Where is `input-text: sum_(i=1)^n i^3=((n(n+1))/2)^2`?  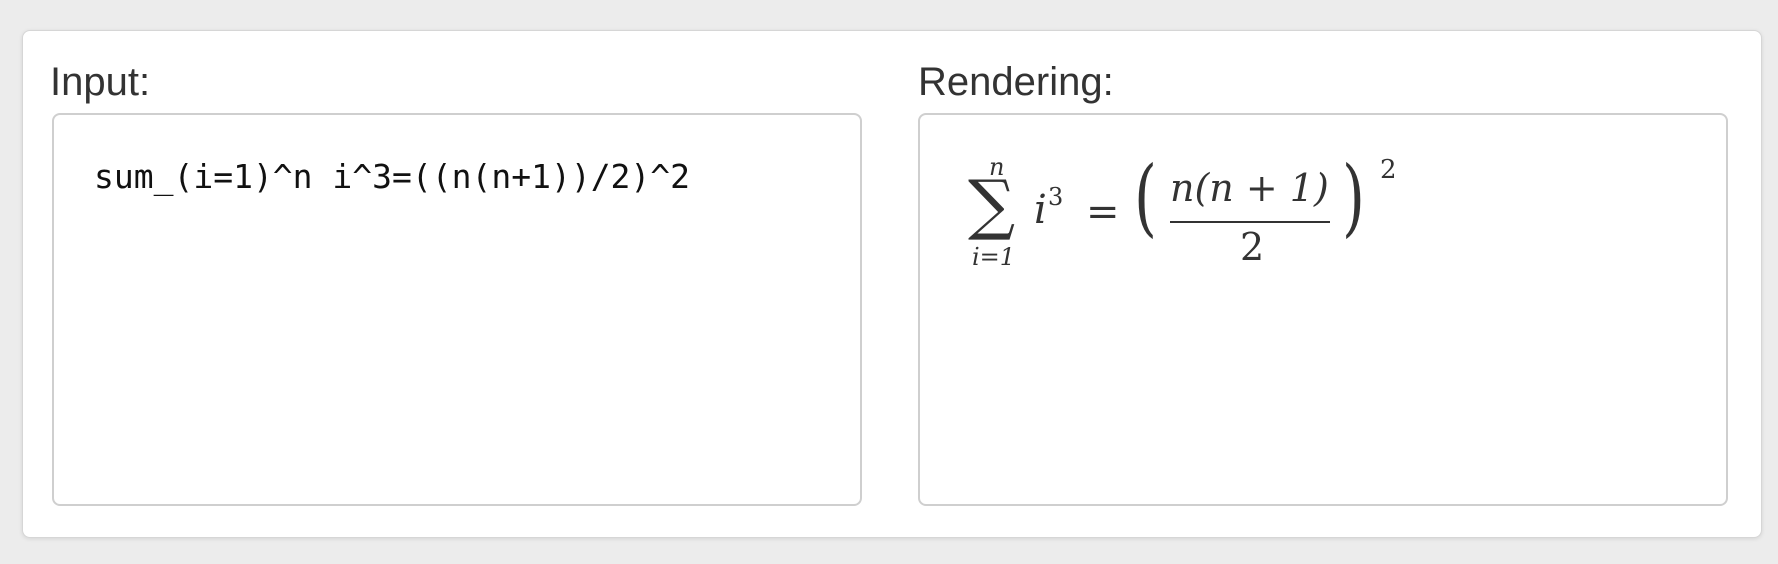
input-text: sum_(i=1)^n i^3=((n(n+1))/2)^2 is located at coordinates (392, 176).